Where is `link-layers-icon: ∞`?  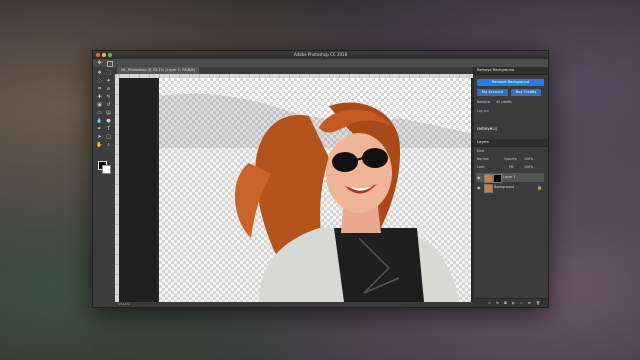 link-layers-icon: ∞ is located at coordinates (489, 303).